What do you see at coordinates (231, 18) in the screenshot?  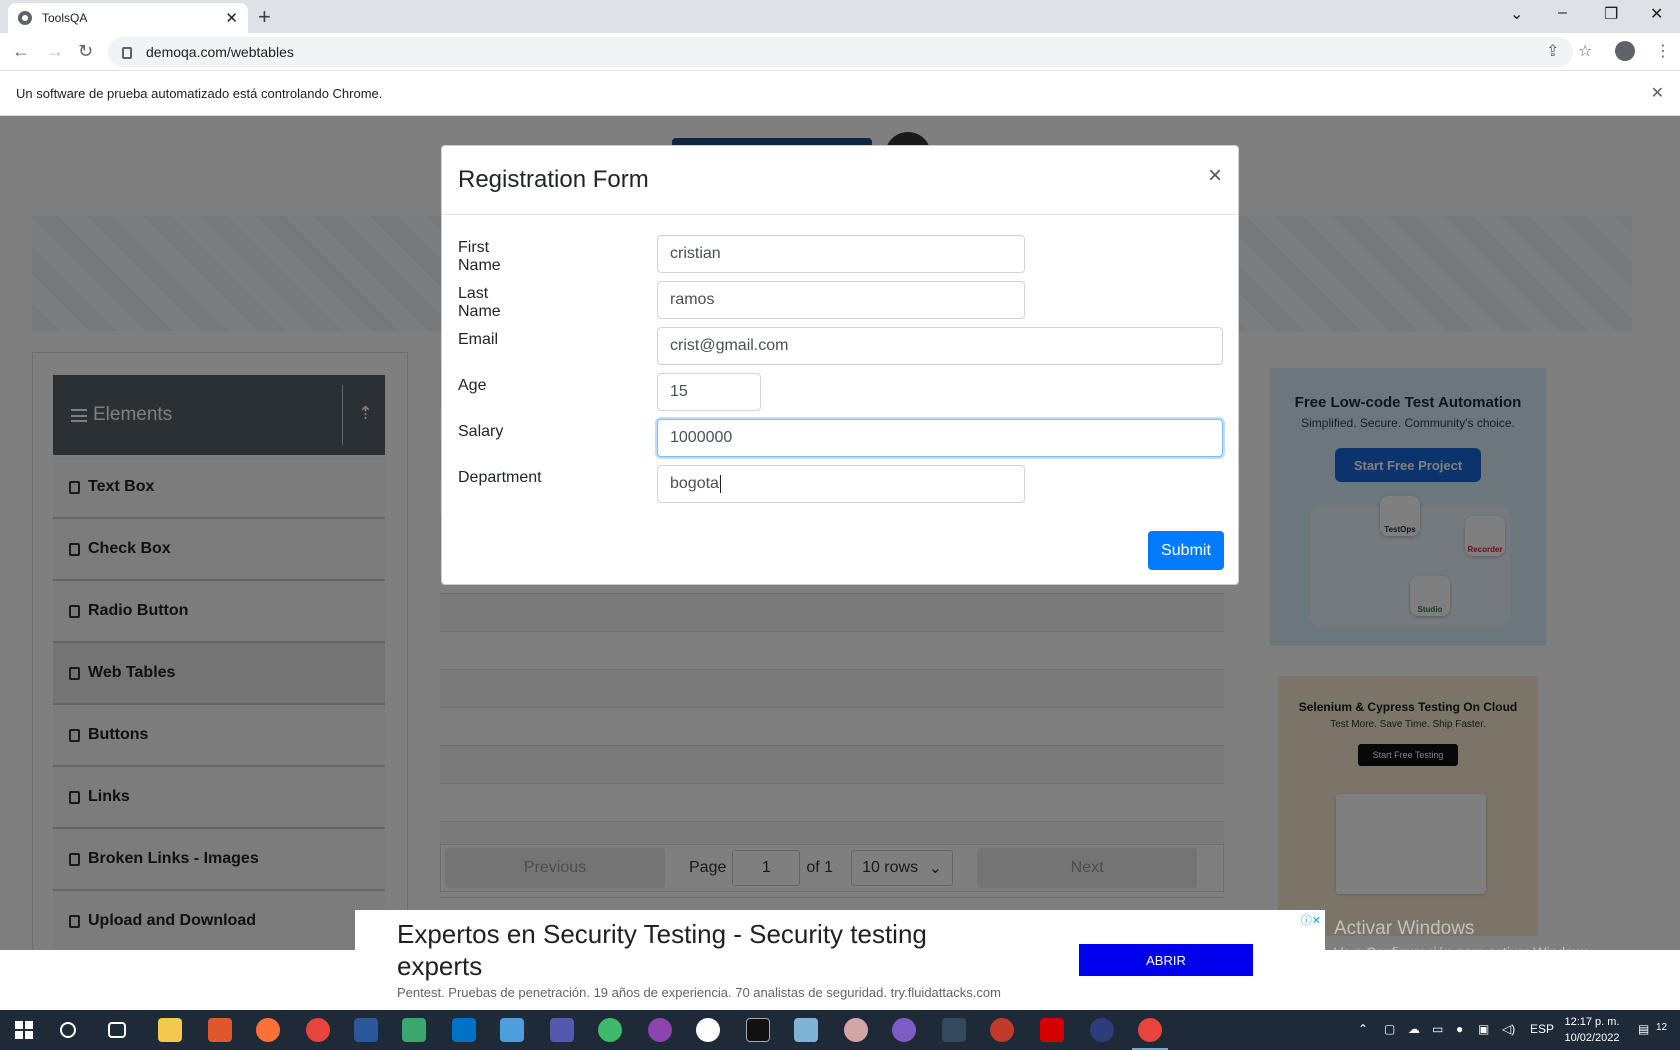 I see `close-tab-icon: ✕` at bounding box center [231, 18].